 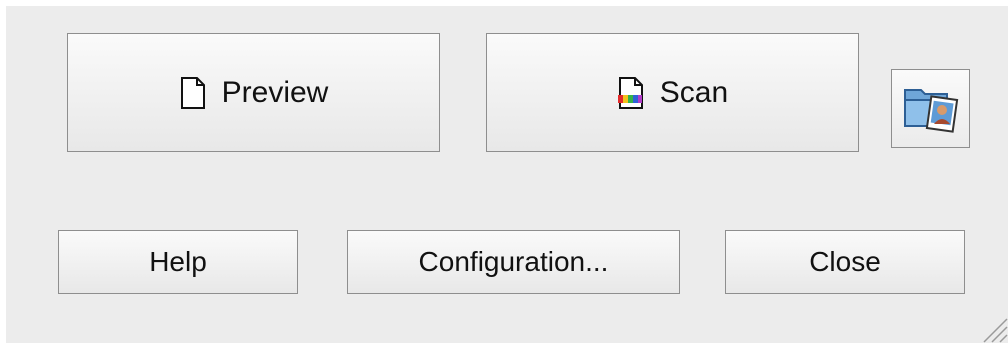 I want to click on close-button-label: Close, so click(x=845, y=261).